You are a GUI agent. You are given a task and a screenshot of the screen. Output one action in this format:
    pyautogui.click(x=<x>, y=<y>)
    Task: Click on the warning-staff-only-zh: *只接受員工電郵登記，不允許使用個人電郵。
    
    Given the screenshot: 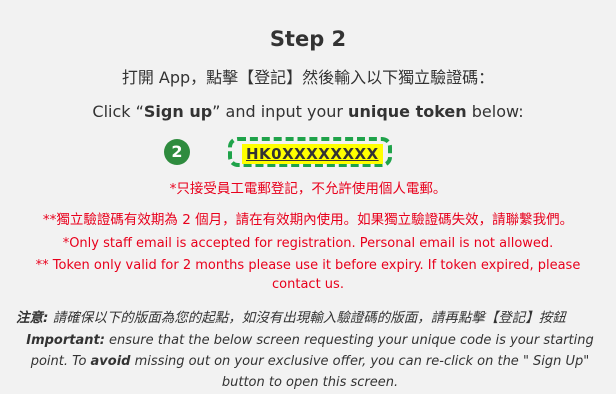 What is the action you would take?
    pyautogui.click(x=308, y=189)
    